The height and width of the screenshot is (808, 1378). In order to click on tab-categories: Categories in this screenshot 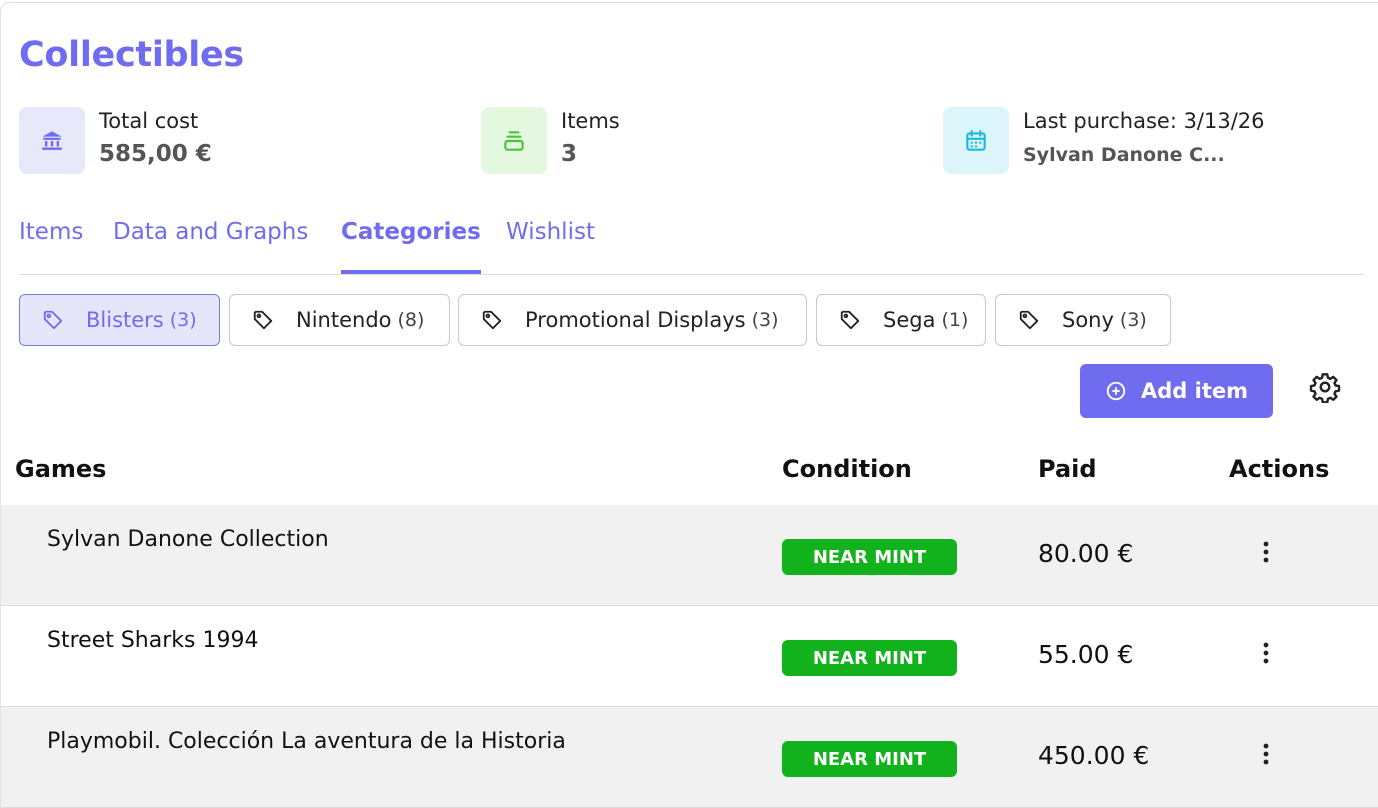, I will do `click(411, 246)`.